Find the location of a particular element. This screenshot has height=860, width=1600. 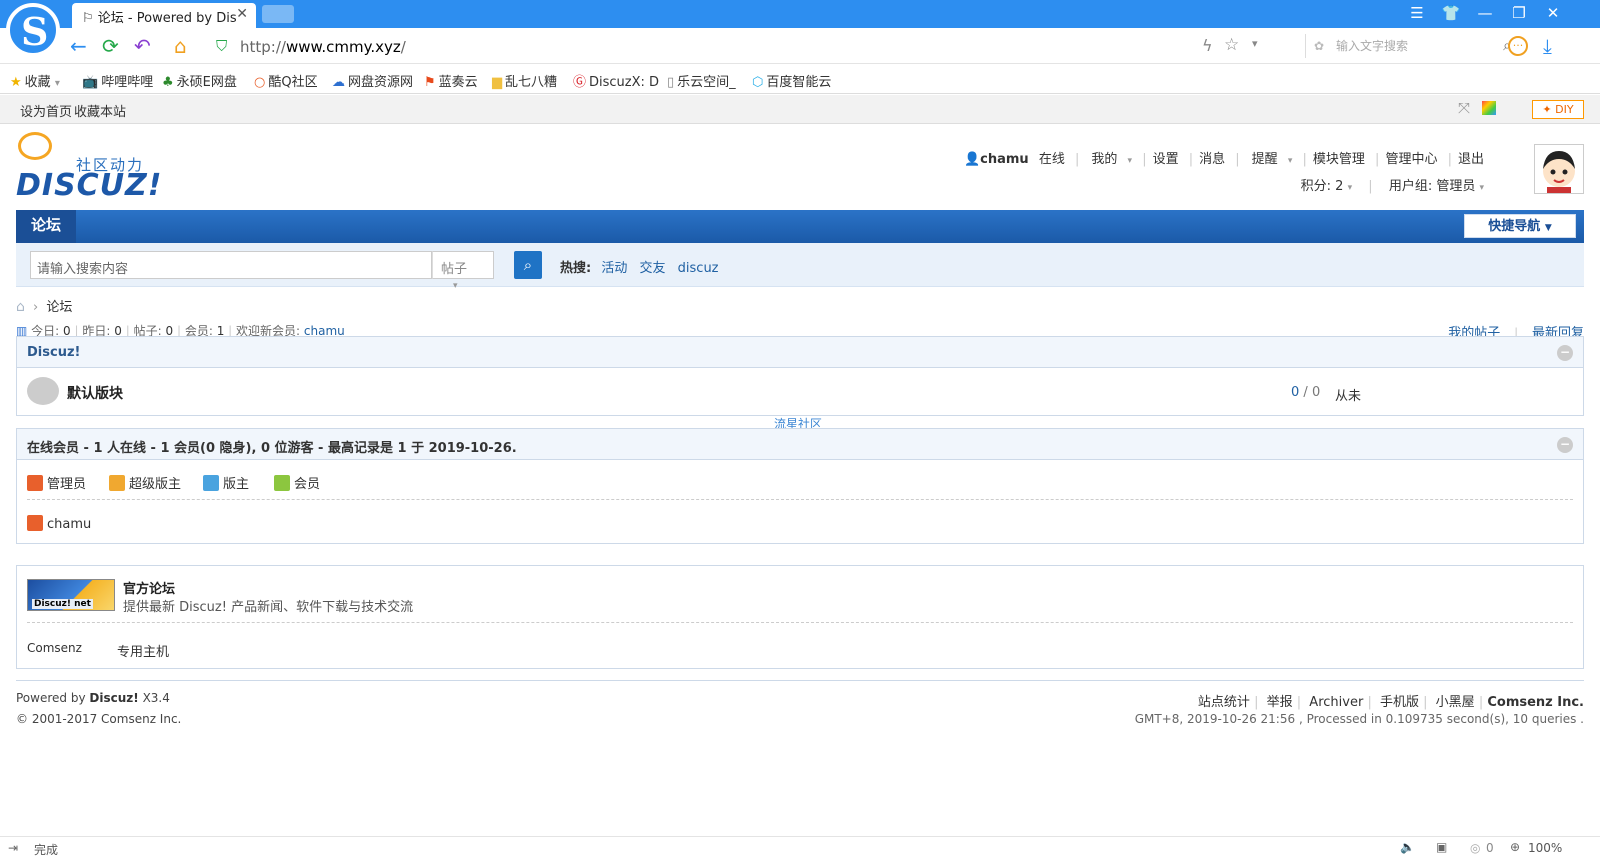

lightning-icon: ϟ is located at coordinates (1207, 45).